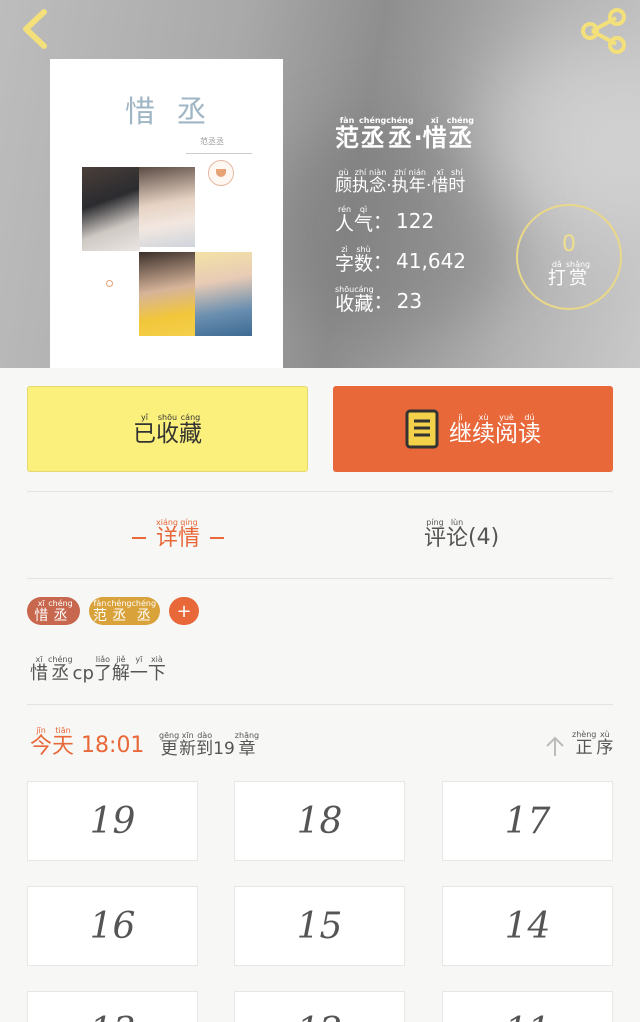 The height and width of the screenshot is (1022, 640). I want to click on update-text-char: dào 到, so click(204, 744).